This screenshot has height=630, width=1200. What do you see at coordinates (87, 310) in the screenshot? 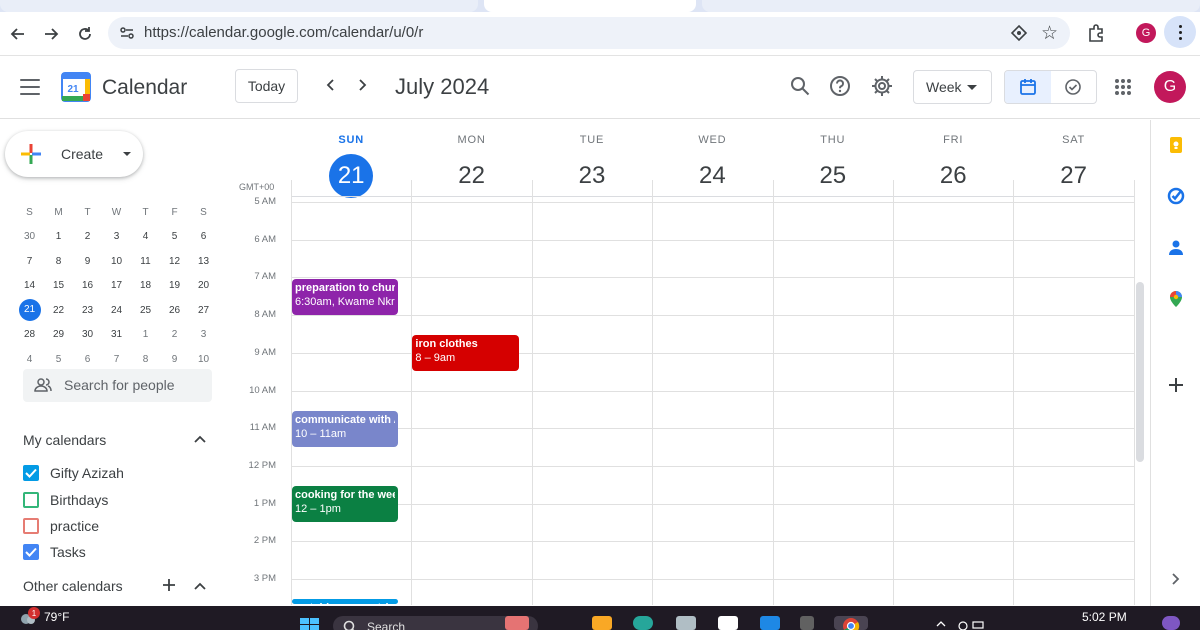
I see `mini-calendar-day: 23` at bounding box center [87, 310].